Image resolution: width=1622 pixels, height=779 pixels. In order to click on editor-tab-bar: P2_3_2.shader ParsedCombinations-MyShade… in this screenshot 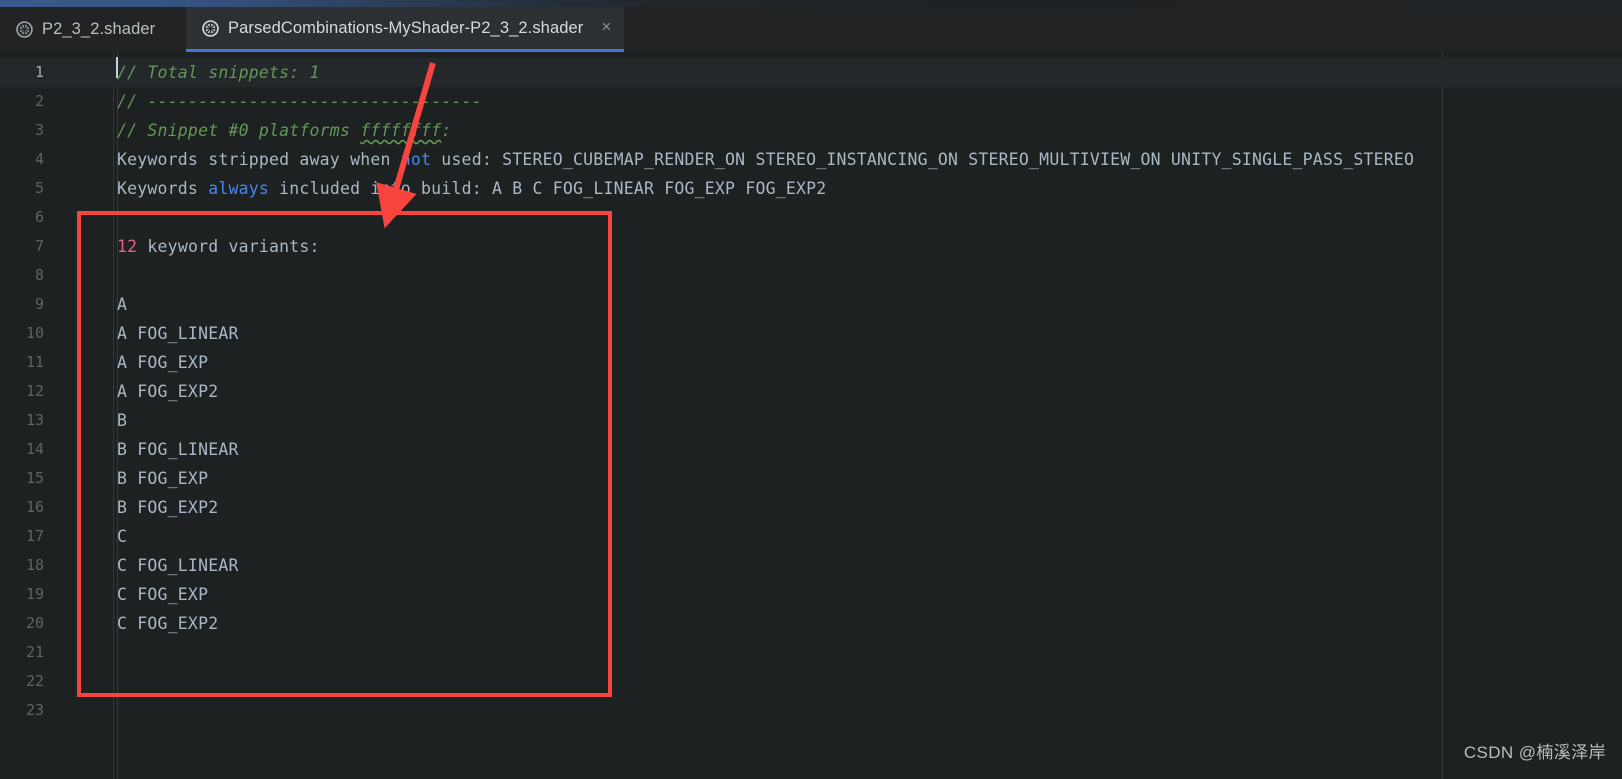, I will do `click(811, 29)`.